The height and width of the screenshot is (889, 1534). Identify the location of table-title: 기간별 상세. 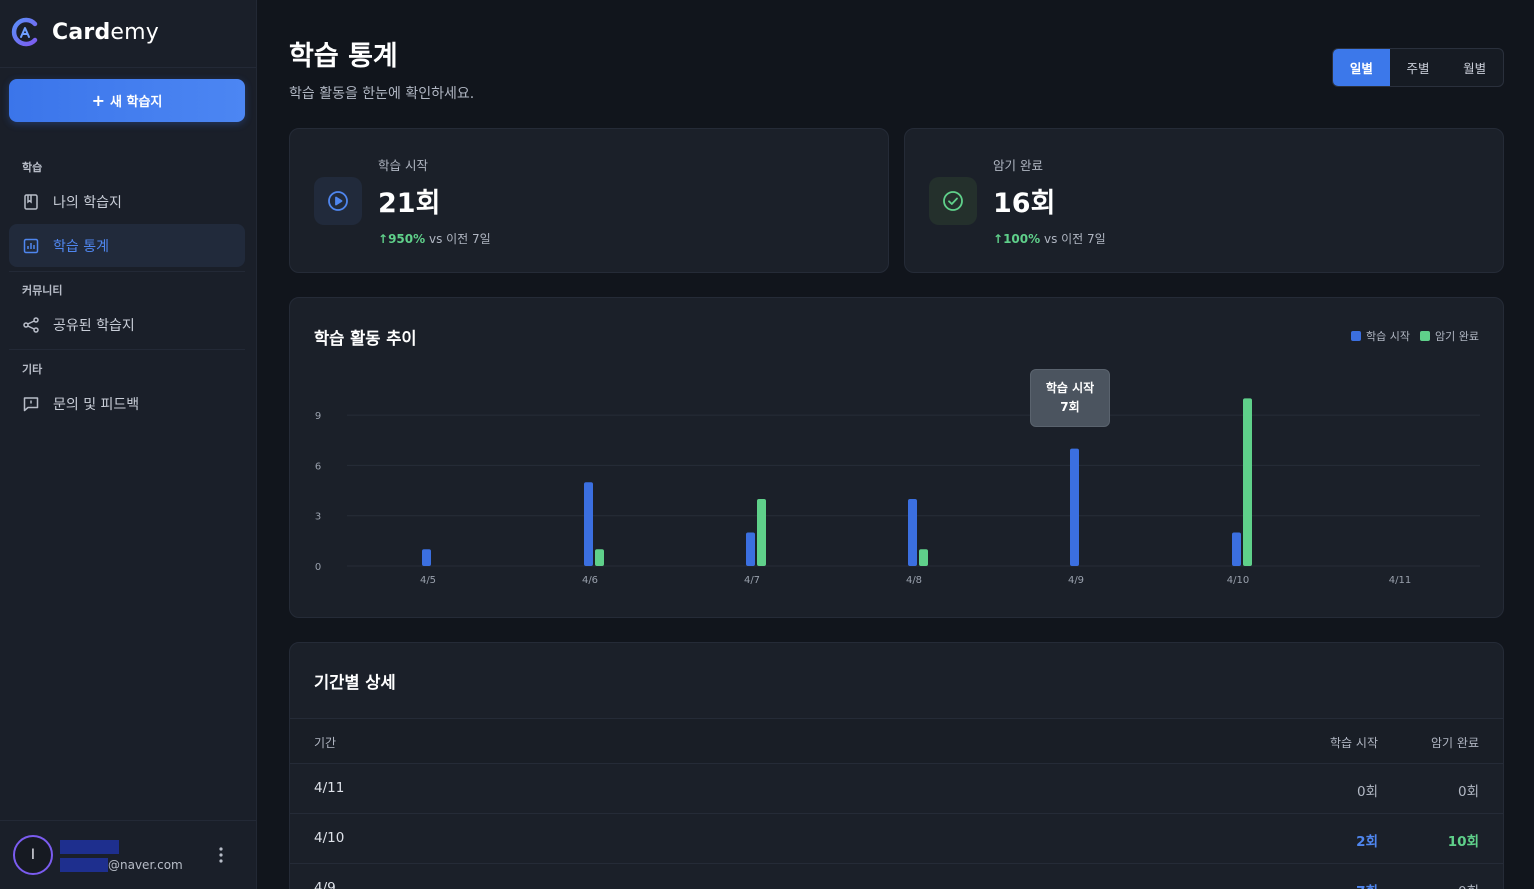
(355, 682).